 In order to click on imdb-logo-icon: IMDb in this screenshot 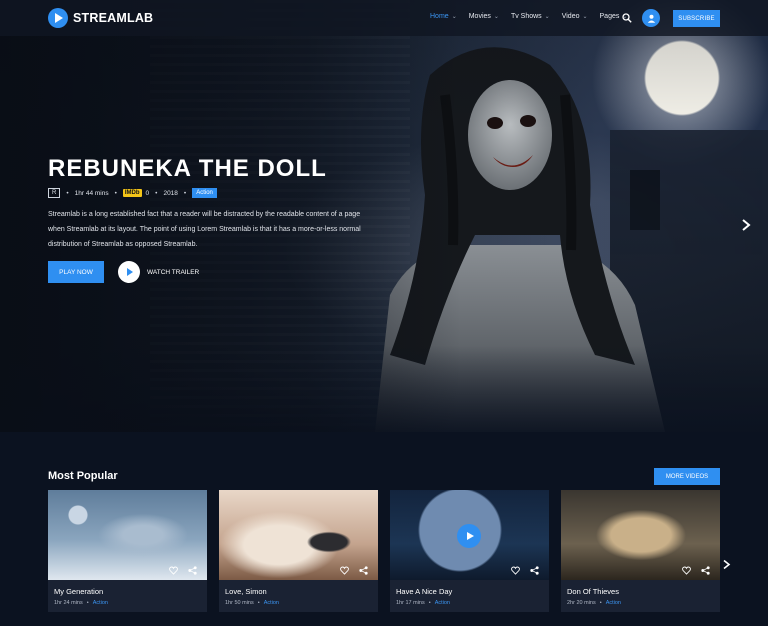, I will do `click(132, 193)`.